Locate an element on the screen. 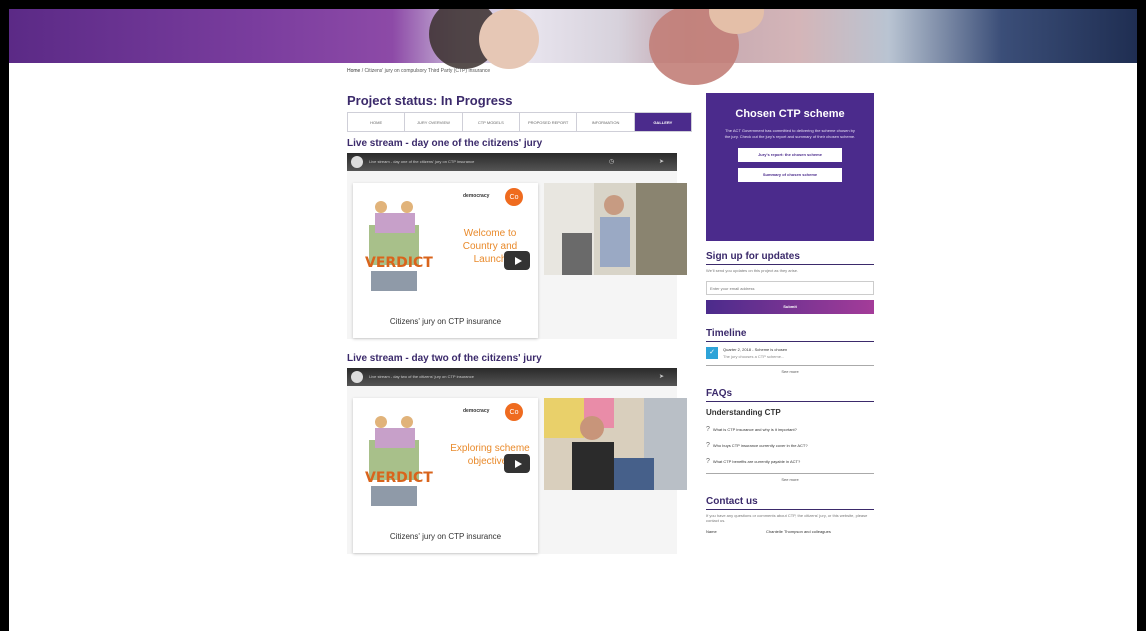  contact-name-row: Name Chantelle Thompson and colleagues is located at coordinates (790, 531).